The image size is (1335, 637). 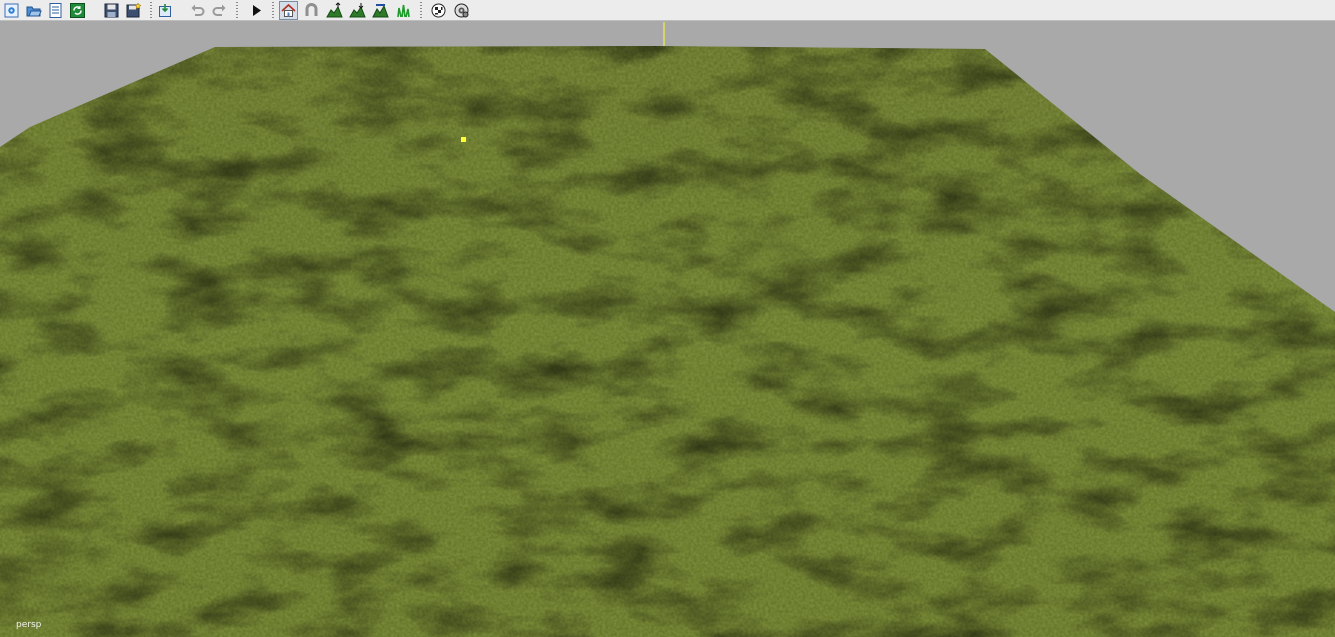 I want to click on house-icon, so click(x=288, y=10).